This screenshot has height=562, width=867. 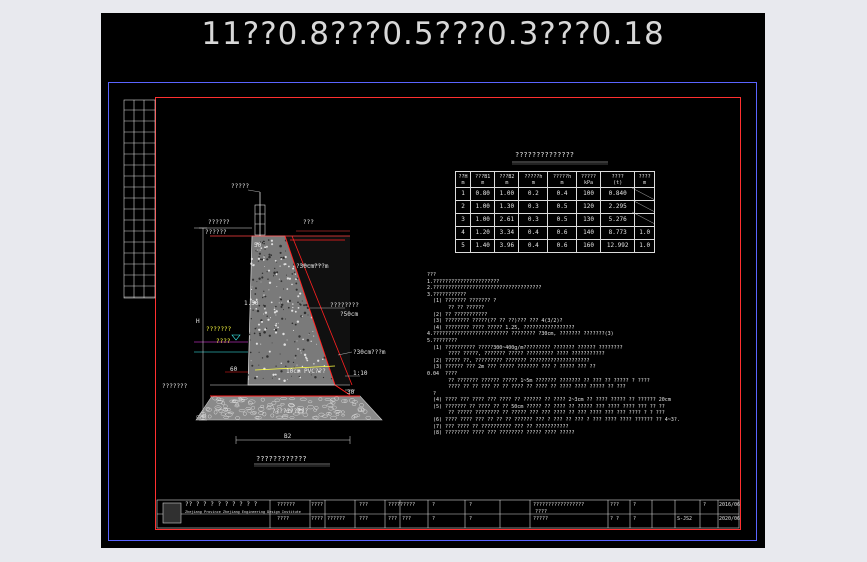 What do you see at coordinates (312, 266) in the screenshot?
I see `label-slope-note: ?30cm???m` at bounding box center [312, 266].